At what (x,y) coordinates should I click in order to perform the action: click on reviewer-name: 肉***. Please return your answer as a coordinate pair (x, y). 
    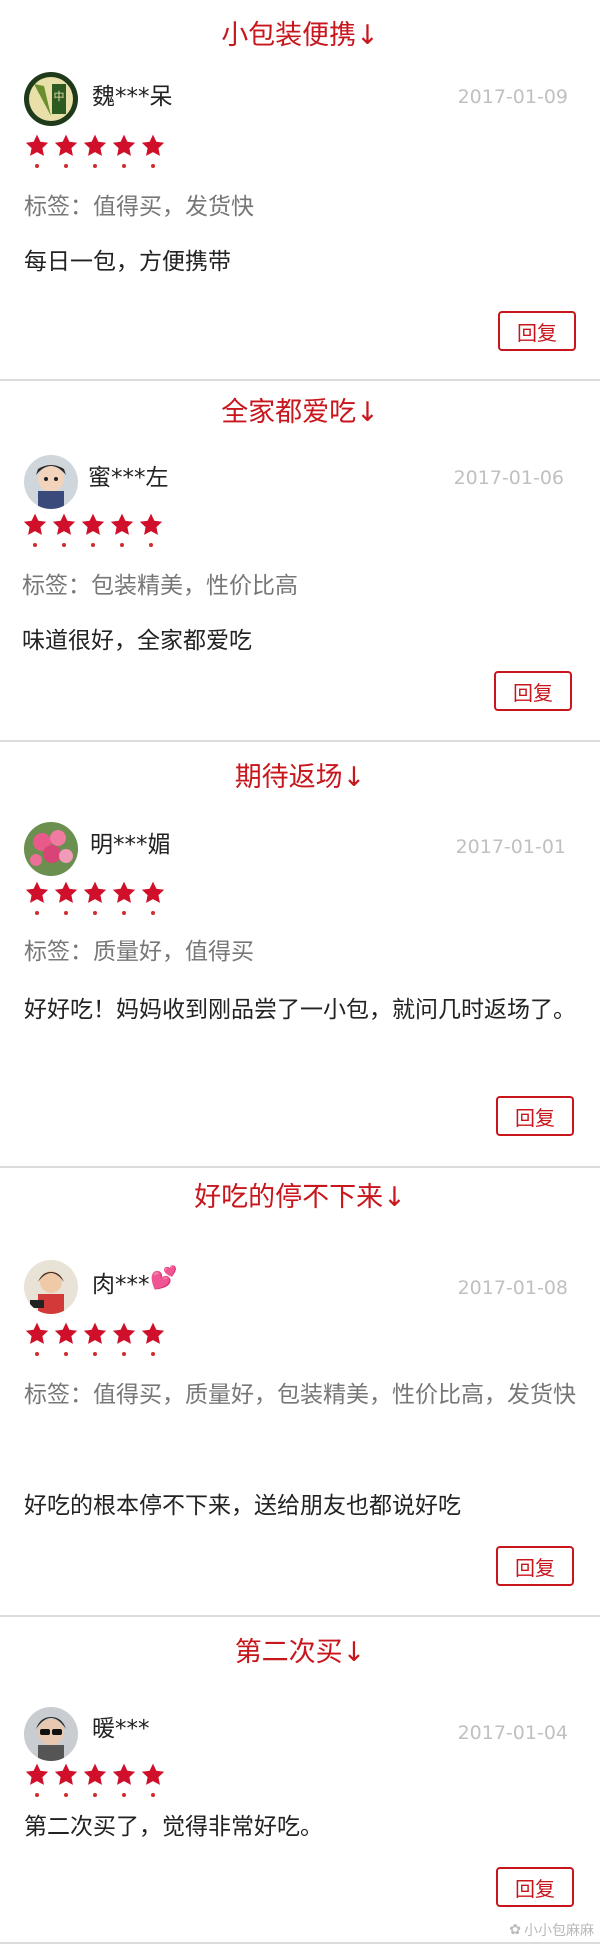
    Looking at the image, I should click on (121, 1285).